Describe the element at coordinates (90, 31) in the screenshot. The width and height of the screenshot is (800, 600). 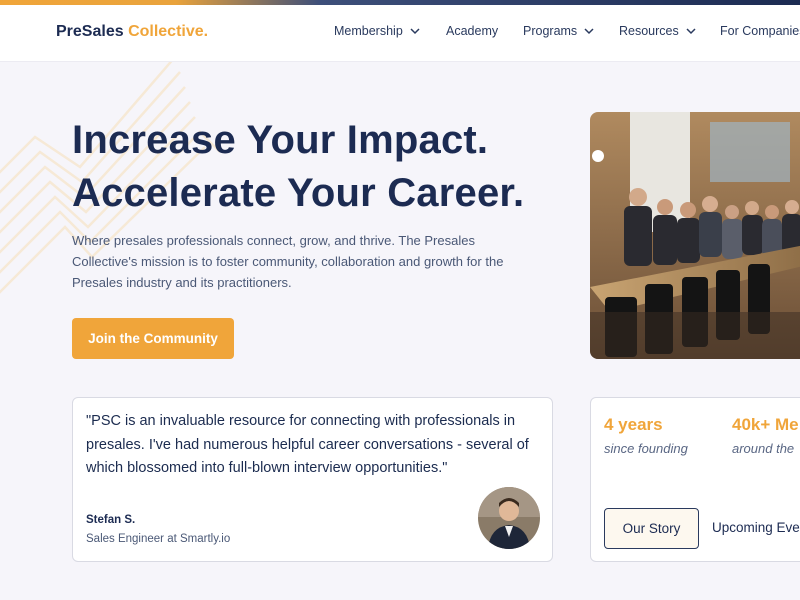
I see `brand-name-part1: PreSales` at that location.